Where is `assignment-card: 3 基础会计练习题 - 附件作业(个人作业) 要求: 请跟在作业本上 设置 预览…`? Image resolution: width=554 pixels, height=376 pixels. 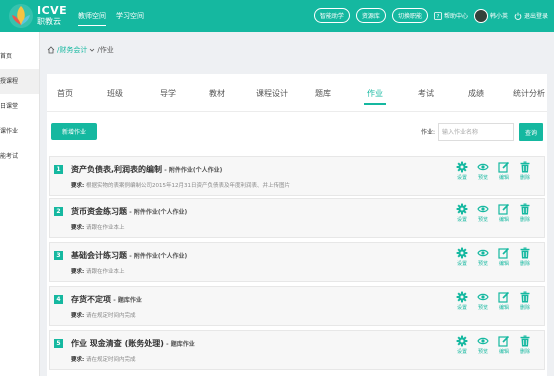
assignment-card: 3 基础会计练习题 - 附件作业(个人作业) 要求: 请跟在作业本上 设置 预览… is located at coordinates (297, 262).